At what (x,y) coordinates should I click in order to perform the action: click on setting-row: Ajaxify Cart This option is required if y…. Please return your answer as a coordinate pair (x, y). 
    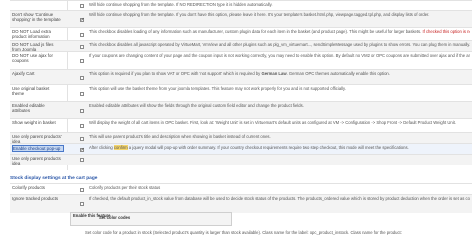
    Looking at the image, I should click on (241, 77).